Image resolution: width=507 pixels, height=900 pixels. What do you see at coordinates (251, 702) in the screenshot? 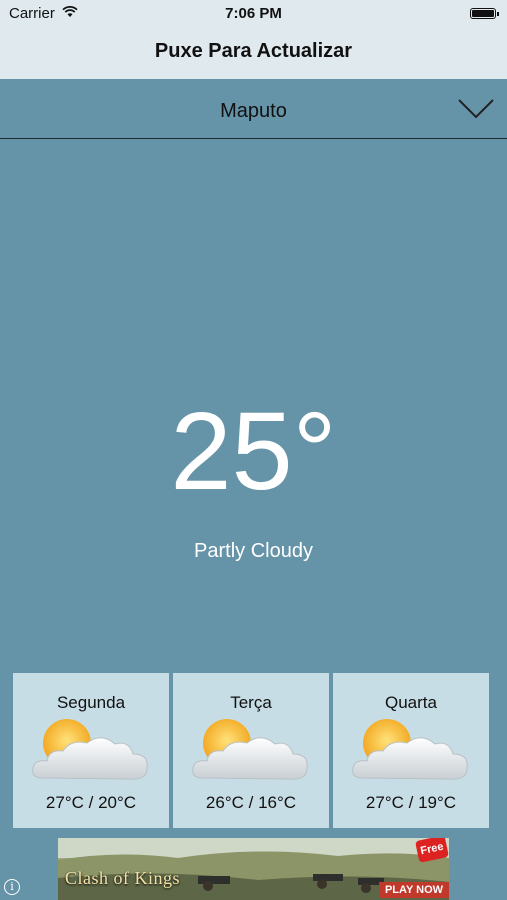
I see `forecast-day: Terça` at bounding box center [251, 702].